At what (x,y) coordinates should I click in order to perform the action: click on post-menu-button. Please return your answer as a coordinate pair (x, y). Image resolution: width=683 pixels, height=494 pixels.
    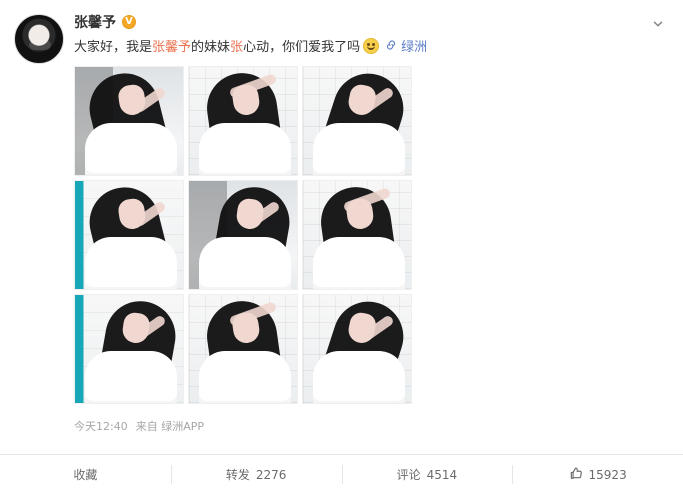
    Looking at the image, I should click on (658, 25).